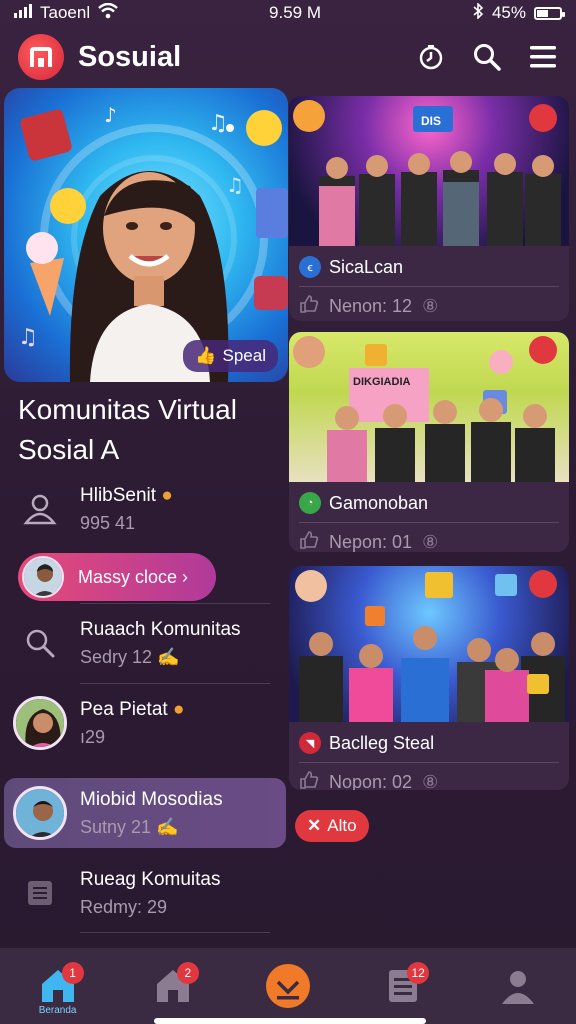 This screenshot has height=1024, width=576. Describe the element at coordinates (310, 503) in the screenshot. I see `card-avatar-icon: ◔` at that location.